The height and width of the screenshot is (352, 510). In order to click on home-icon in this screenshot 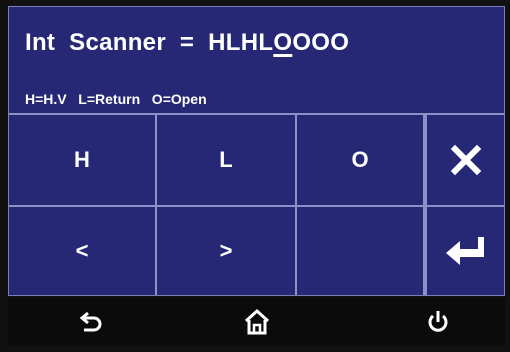, I will do `click(257, 321)`.